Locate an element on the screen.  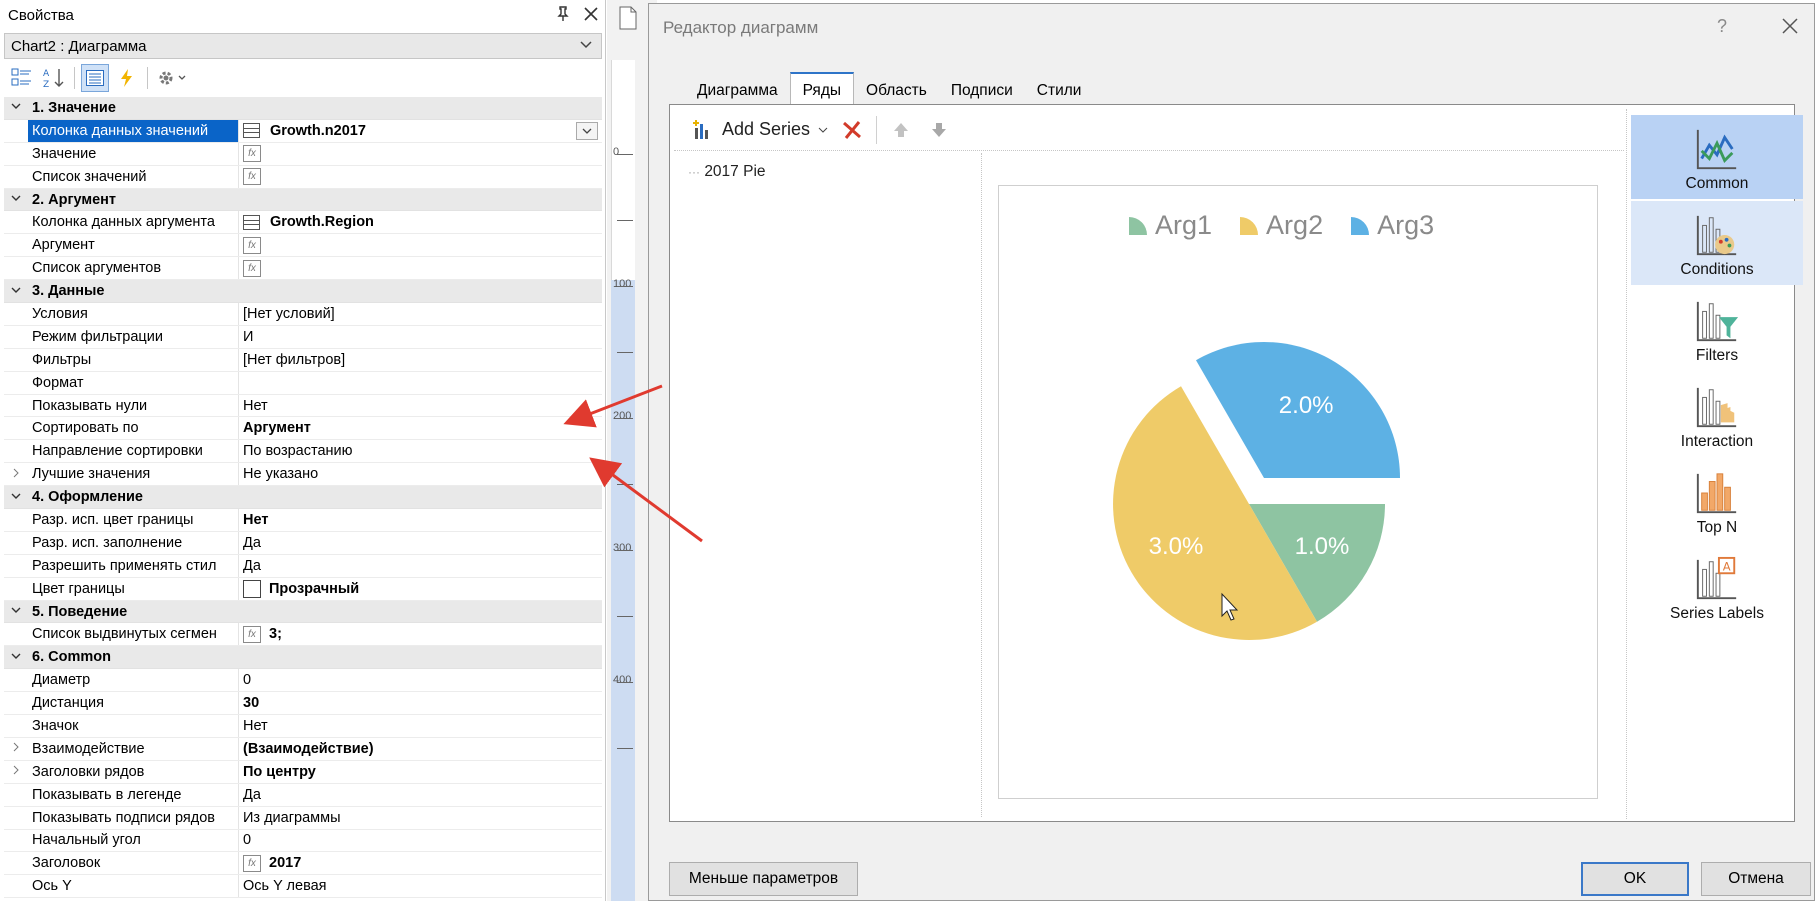
tab-4: Подписи is located at coordinates (982, 89).